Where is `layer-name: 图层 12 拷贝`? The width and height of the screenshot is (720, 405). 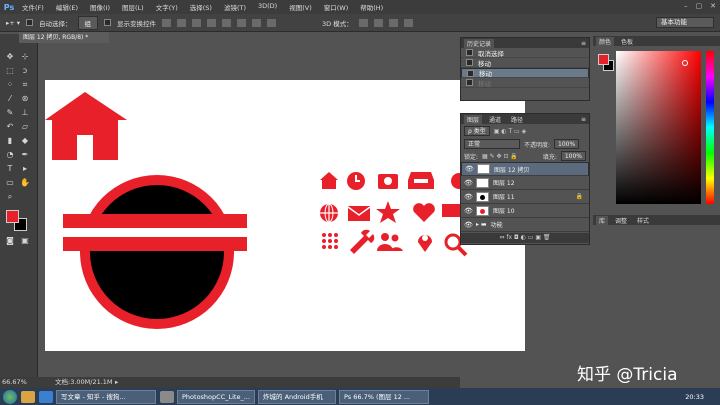 layer-name: 图层 12 拷贝 is located at coordinates (511, 169).